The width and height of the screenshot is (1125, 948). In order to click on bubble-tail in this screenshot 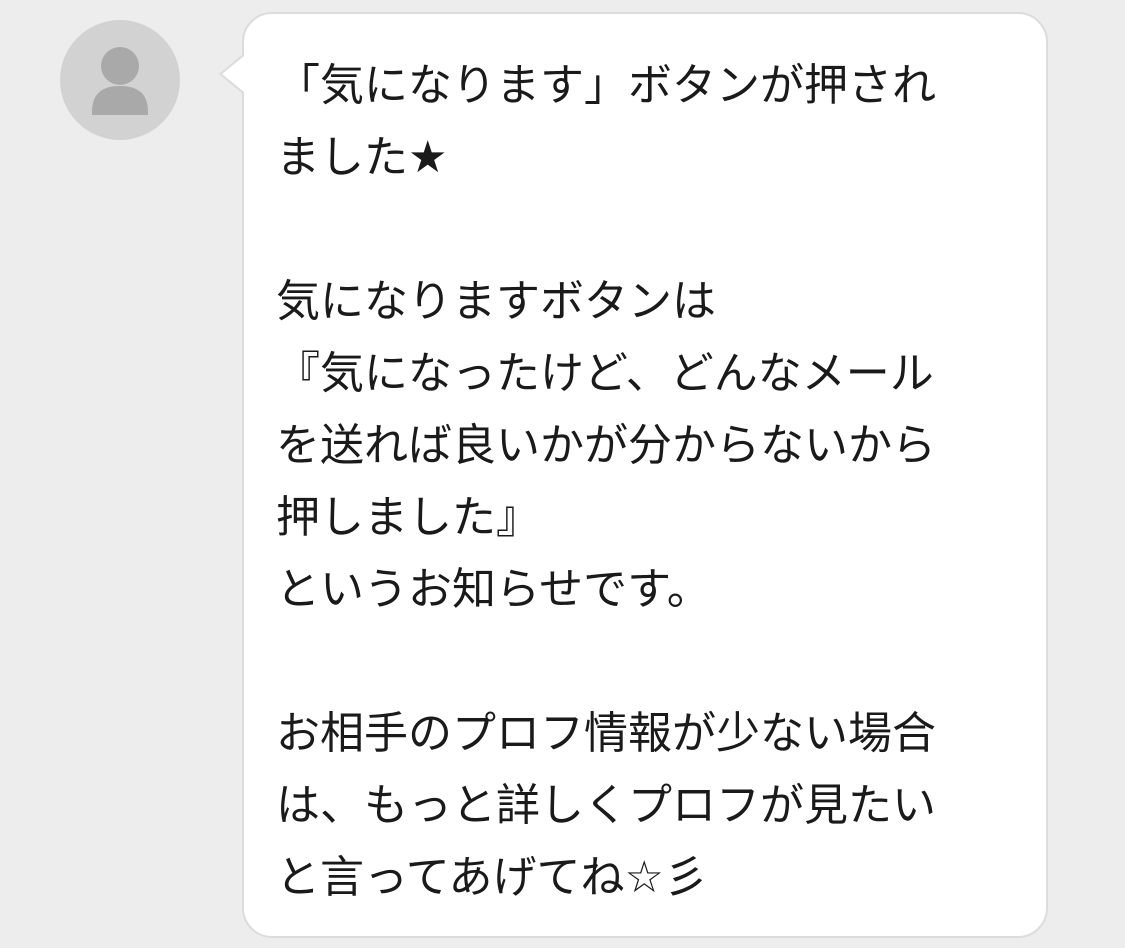, I will do `click(233, 74)`.